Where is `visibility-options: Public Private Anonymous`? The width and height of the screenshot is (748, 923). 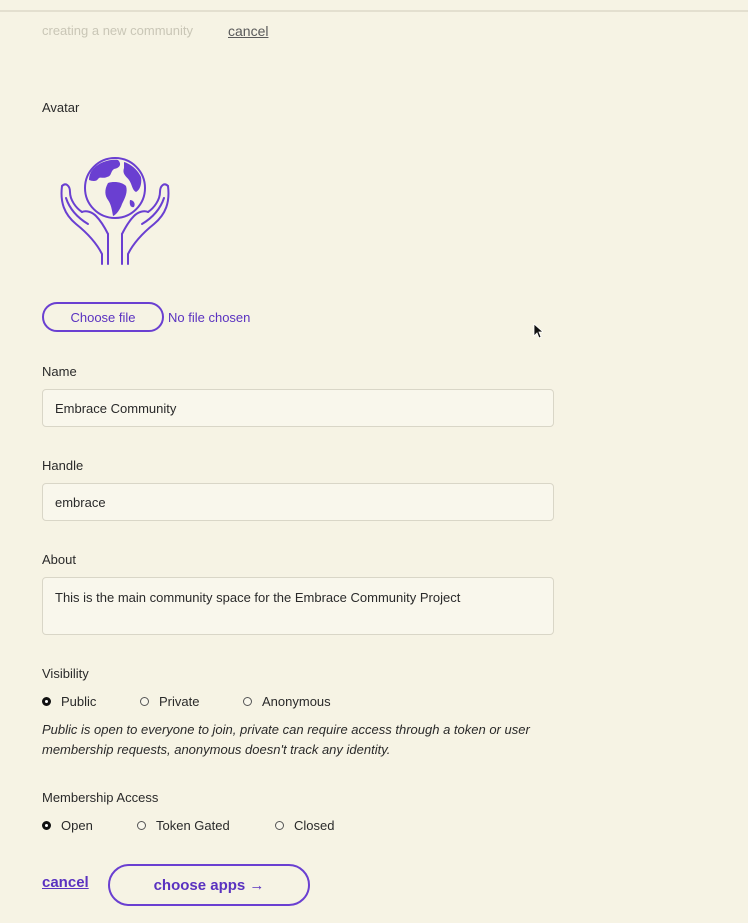
visibility-options: Public Private Anonymous is located at coordinates (186, 701).